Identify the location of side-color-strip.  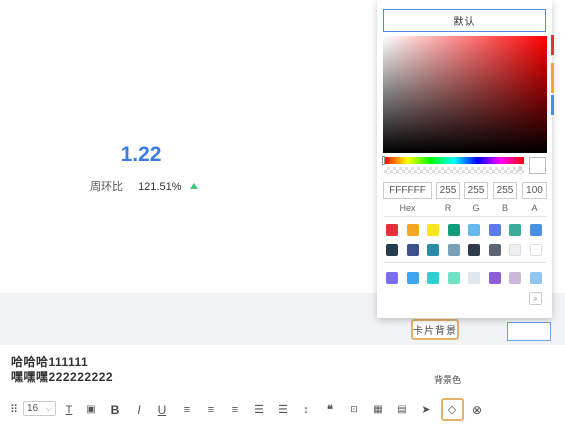
(552, 75).